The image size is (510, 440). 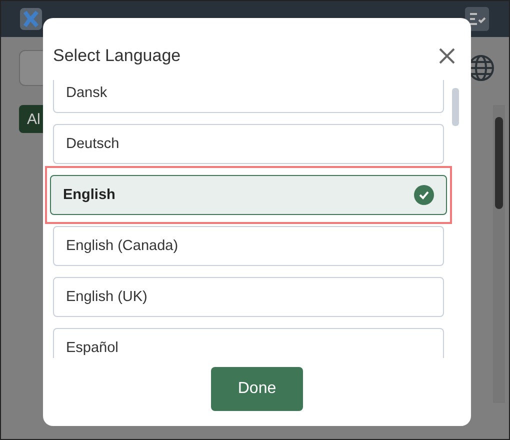 I want to click on checklist-icon, so click(x=477, y=19).